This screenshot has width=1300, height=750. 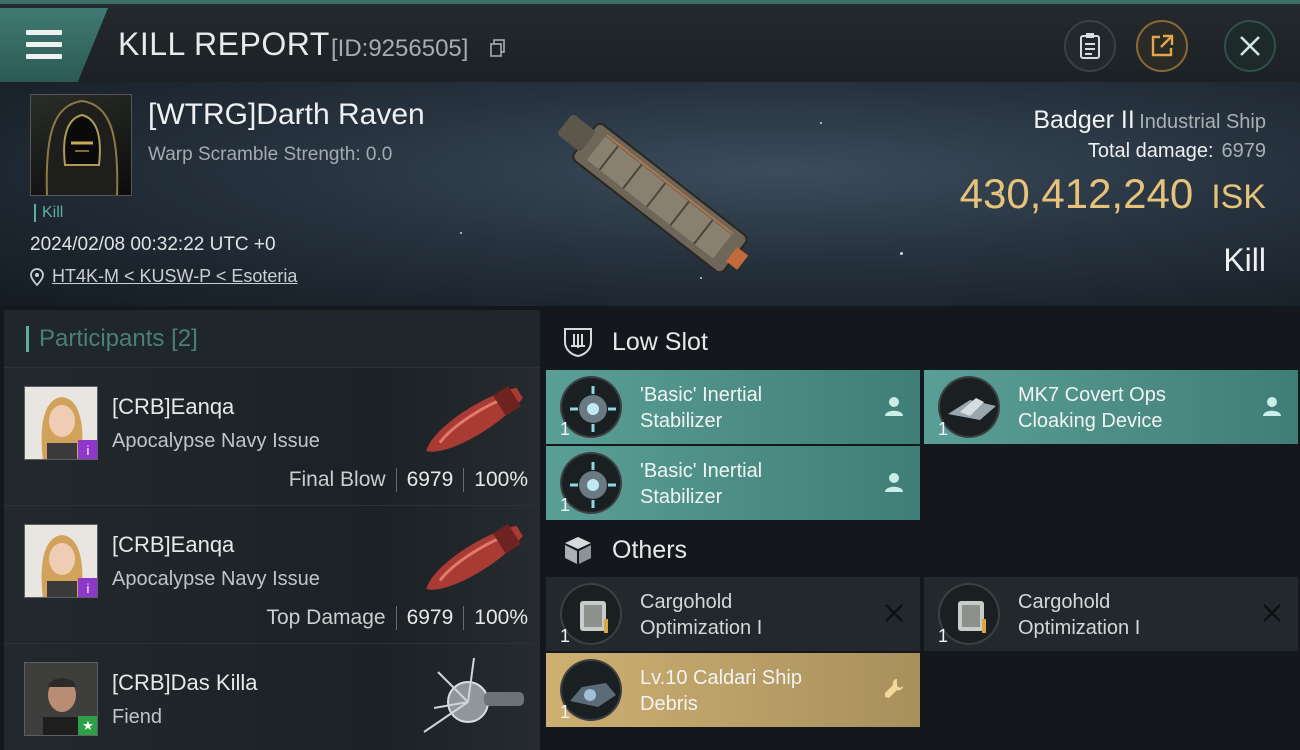 I want to click on share-button, so click(x=1162, y=46).